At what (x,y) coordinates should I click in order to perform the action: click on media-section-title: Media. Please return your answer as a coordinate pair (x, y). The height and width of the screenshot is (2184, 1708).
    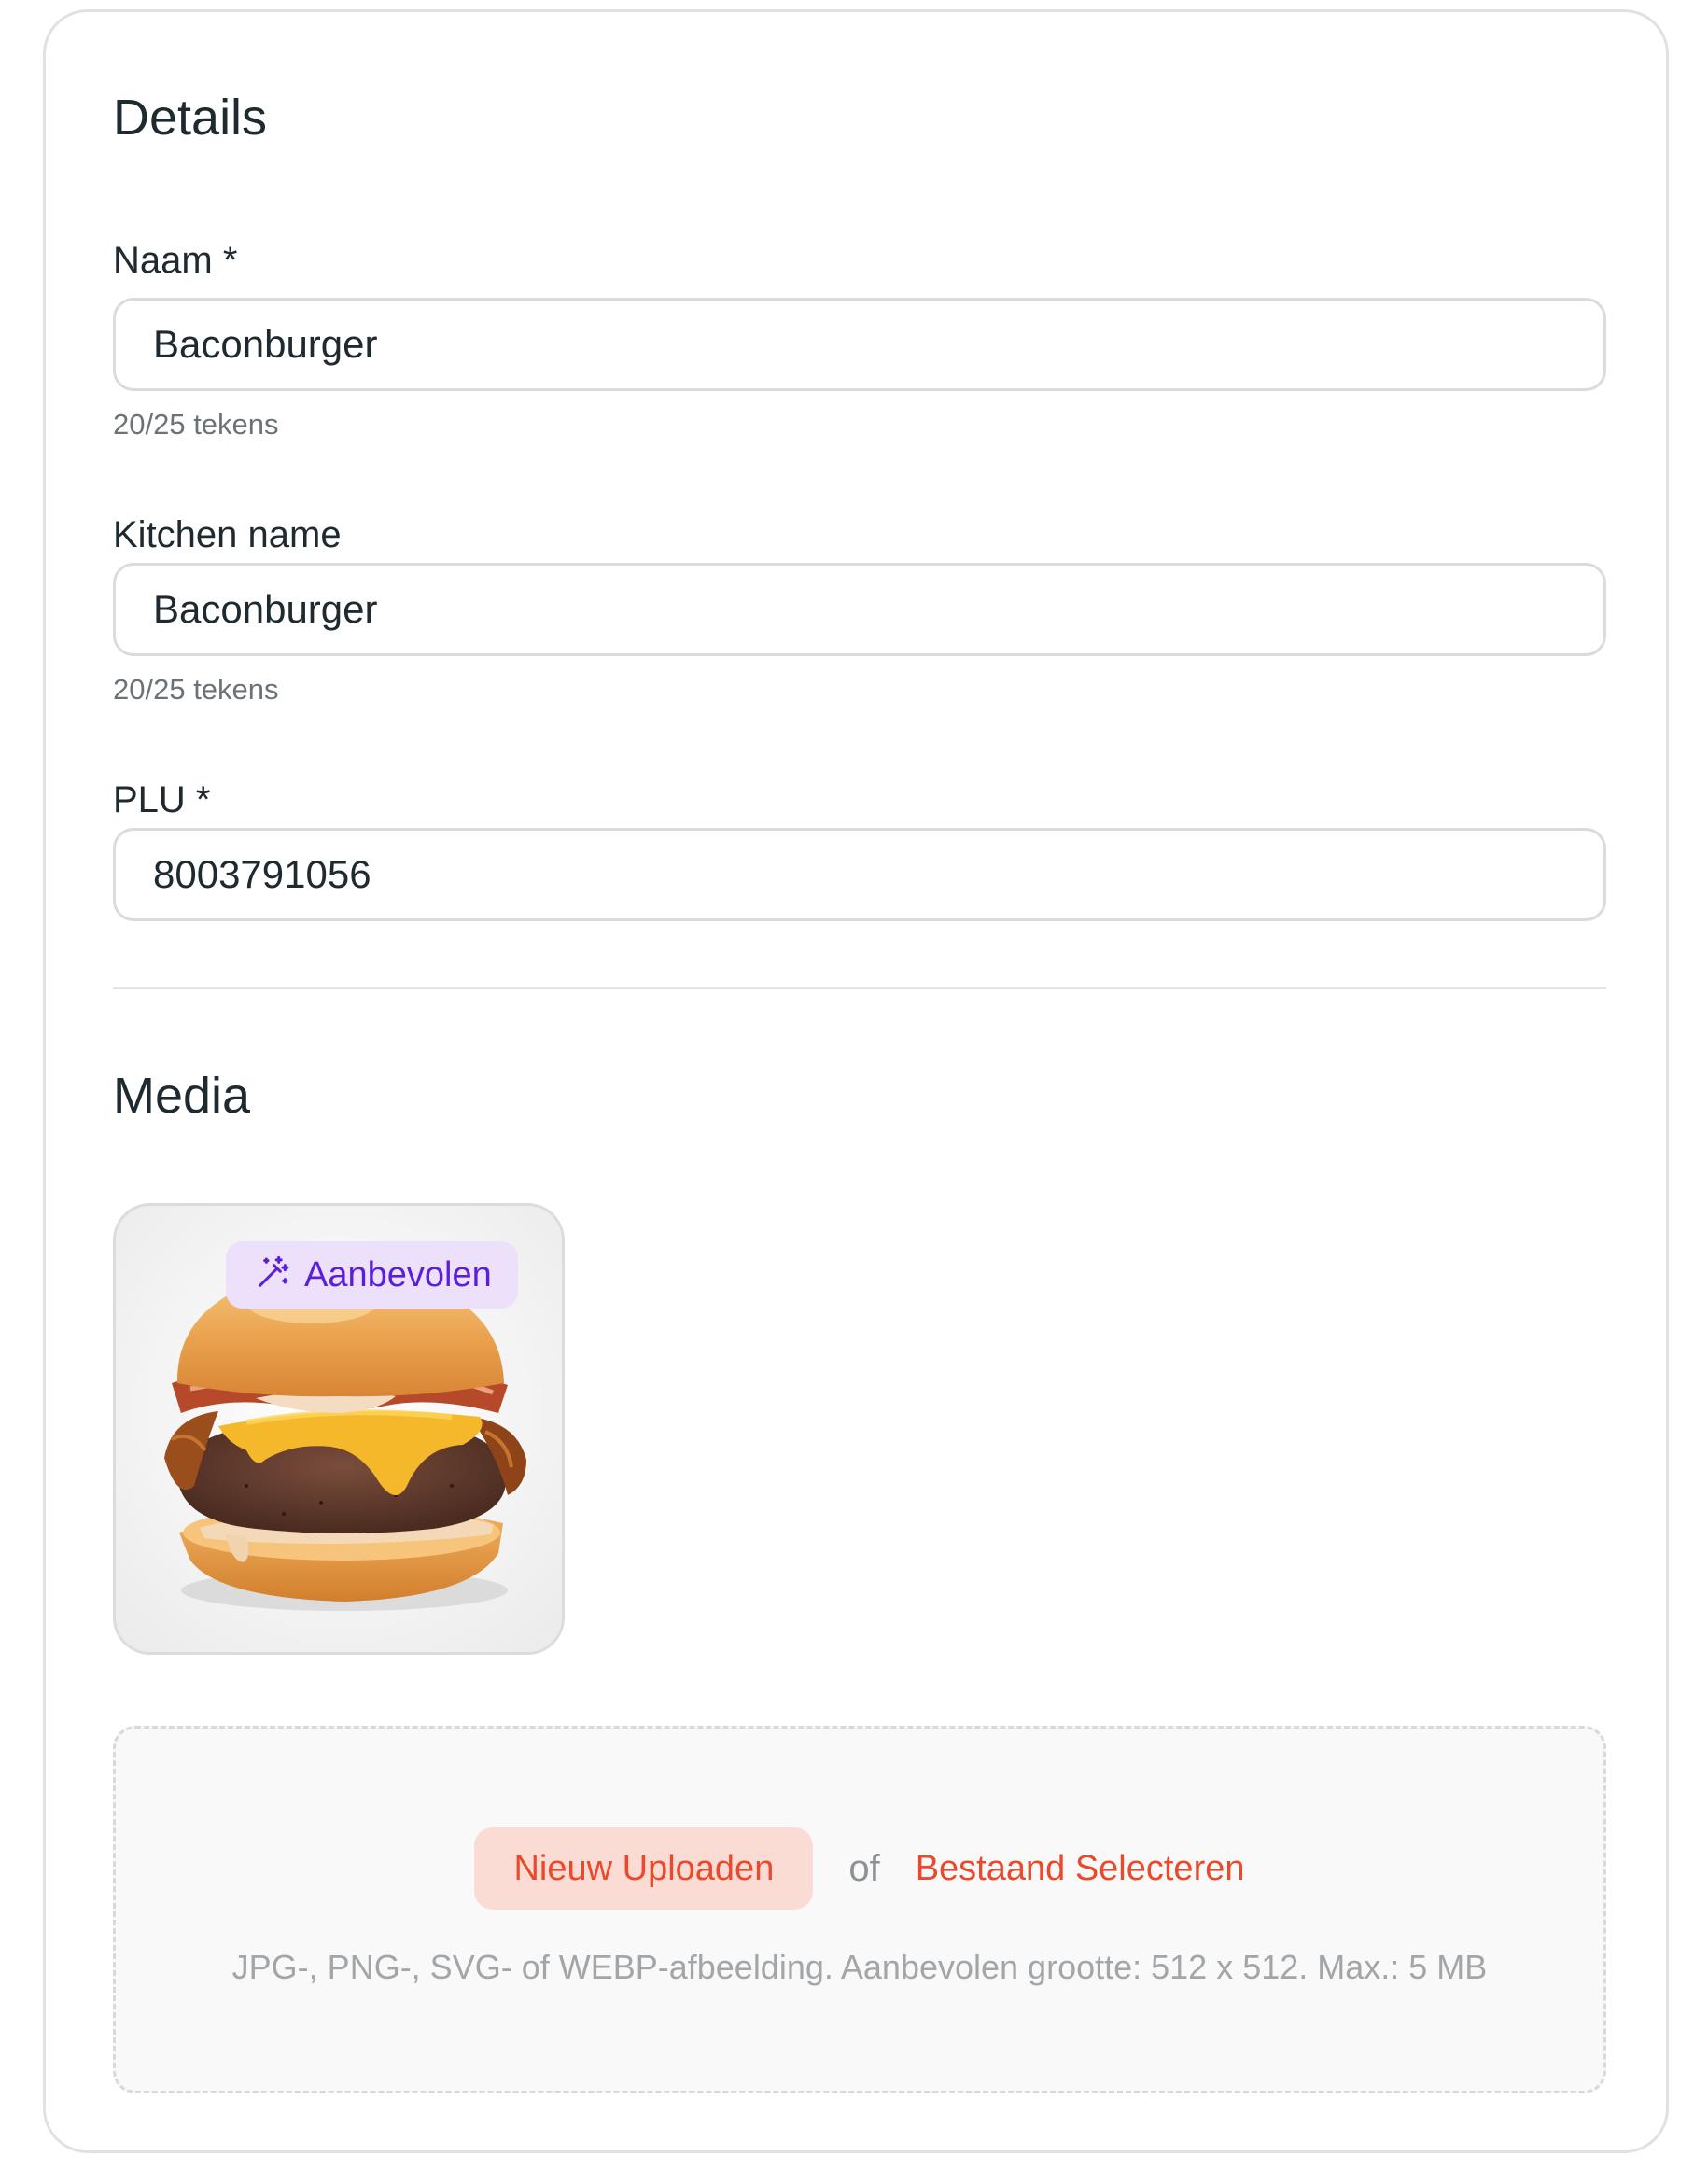
    Looking at the image, I should click on (182, 1096).